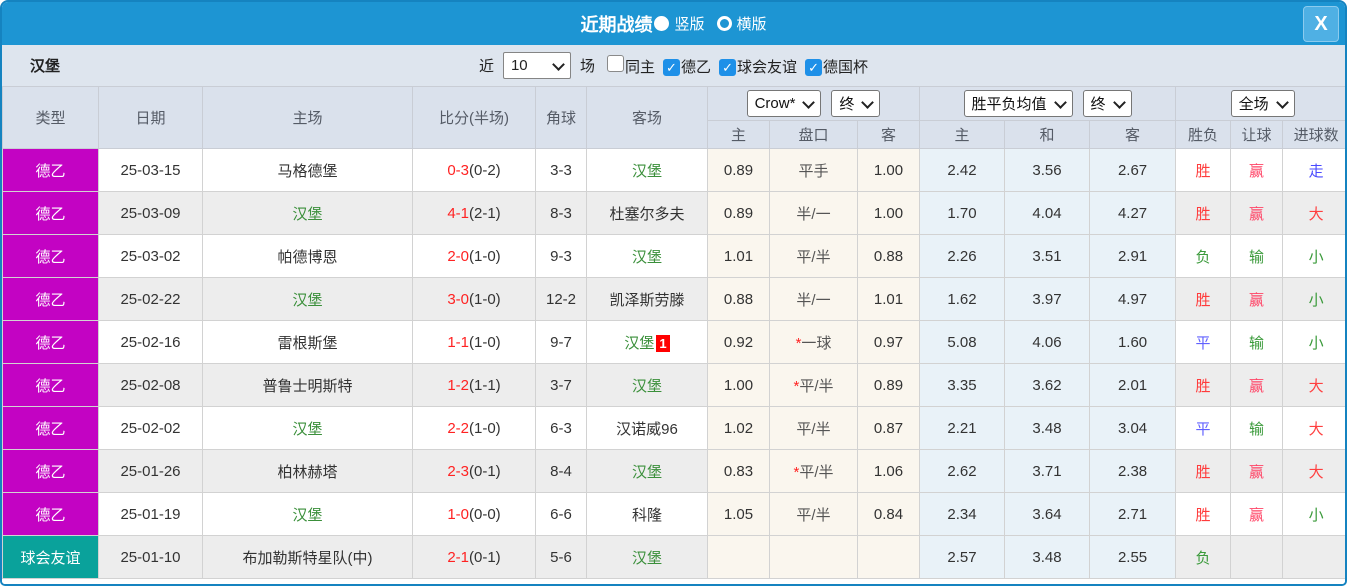  Describe the element at coordinates (1018, 103) in the screenshot. I see `avg-odds-select: 胜平负均值` at that location.